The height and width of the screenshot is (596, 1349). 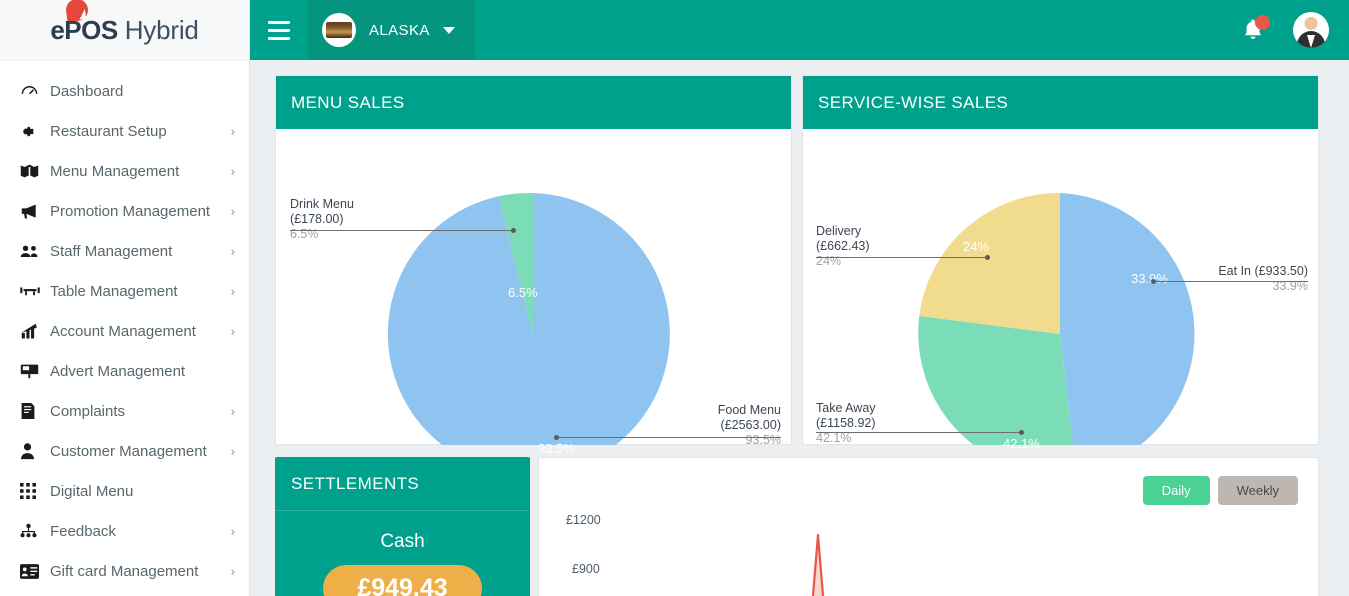 I want to click on sidebar-item-label: Account Management, so click(x=123, y=331).